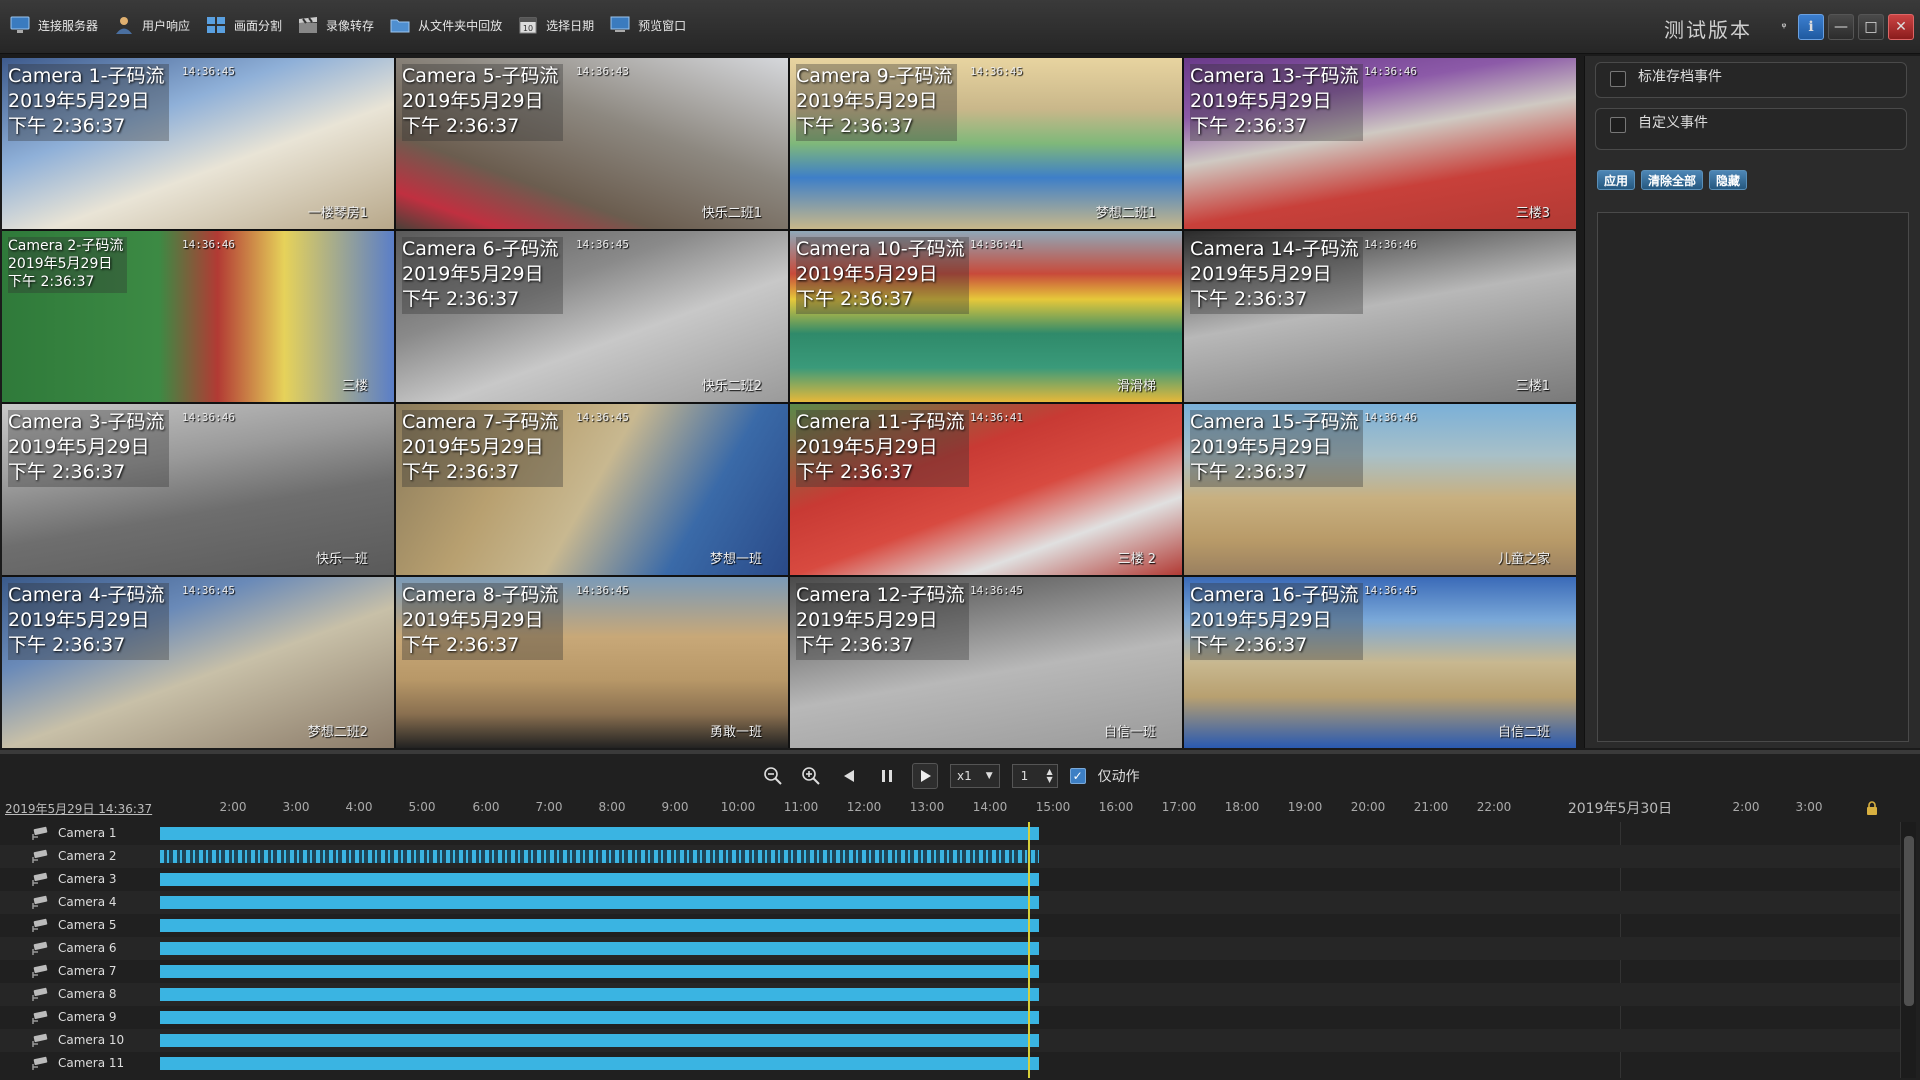  Describe the element at coordinates (647, 25) in the screenshot. I see `preview-window-button: 预览窗口` at that location.